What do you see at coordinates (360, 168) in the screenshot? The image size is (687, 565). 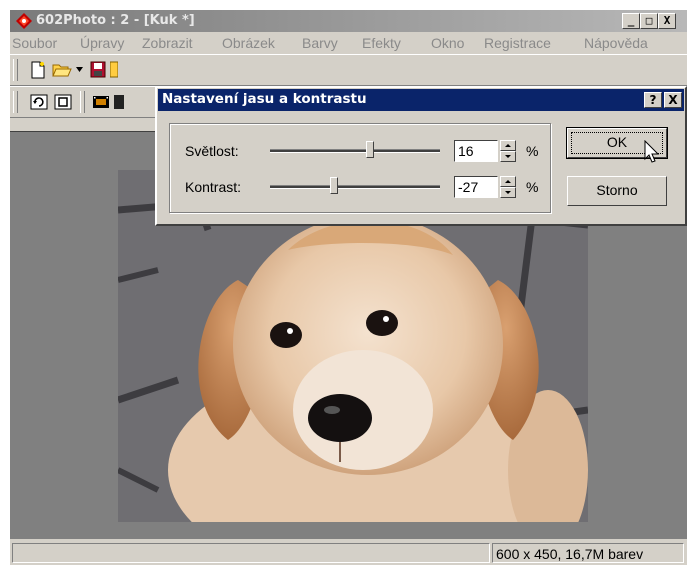 I see `settings-group` at bounding box center [360, 168].